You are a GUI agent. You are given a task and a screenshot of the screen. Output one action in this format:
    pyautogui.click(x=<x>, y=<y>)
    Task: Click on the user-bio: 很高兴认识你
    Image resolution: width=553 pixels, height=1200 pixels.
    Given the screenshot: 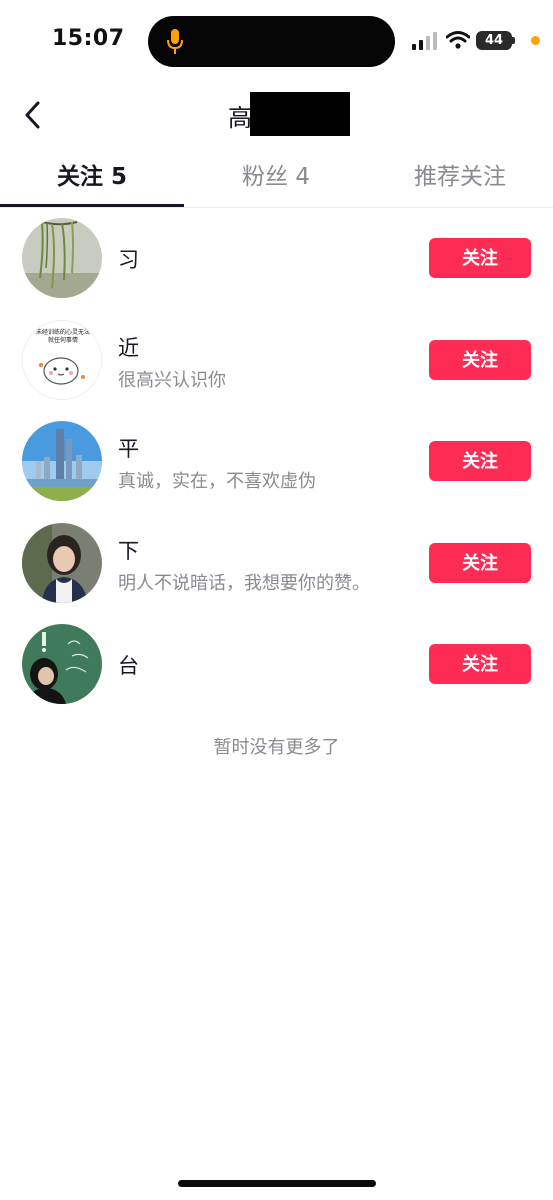 What is the action you would take?
    pyautogui.click(x=172, y=380)
    